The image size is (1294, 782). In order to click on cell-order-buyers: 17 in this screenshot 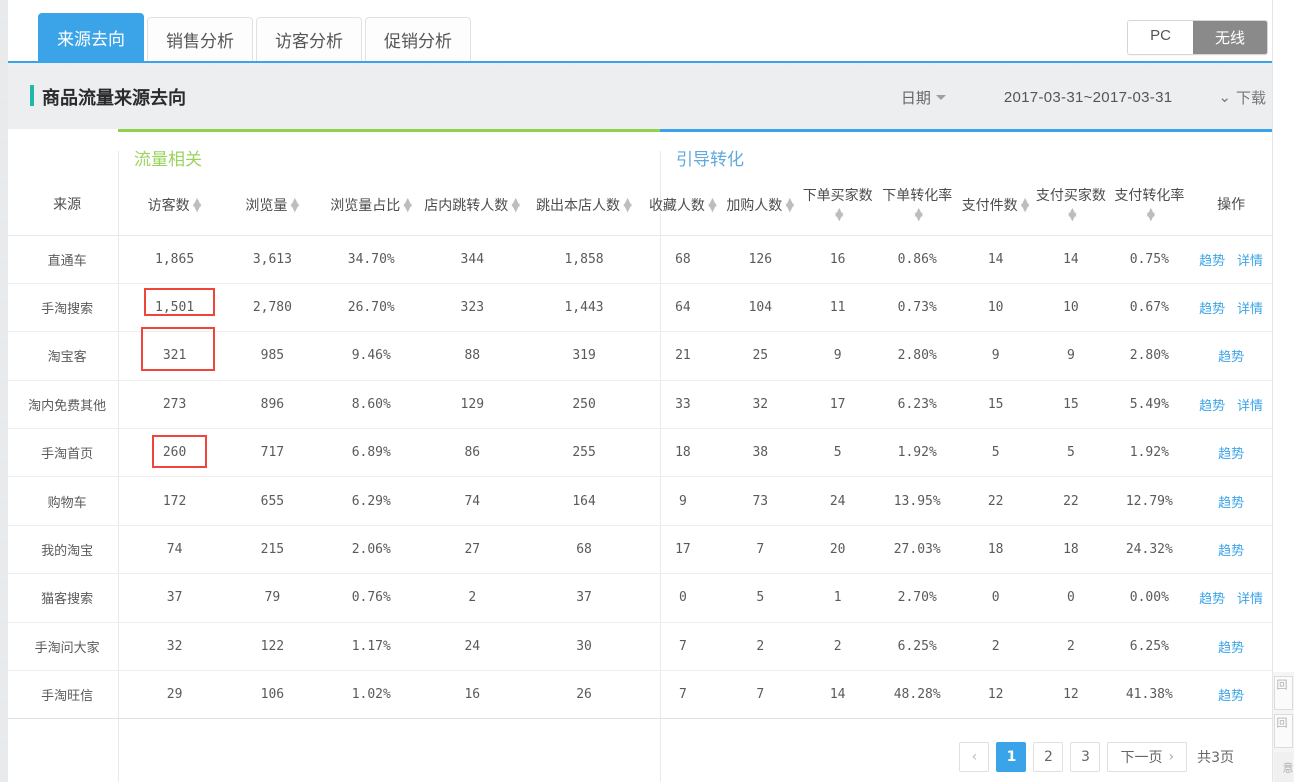, I will do `click(838, 405)`.